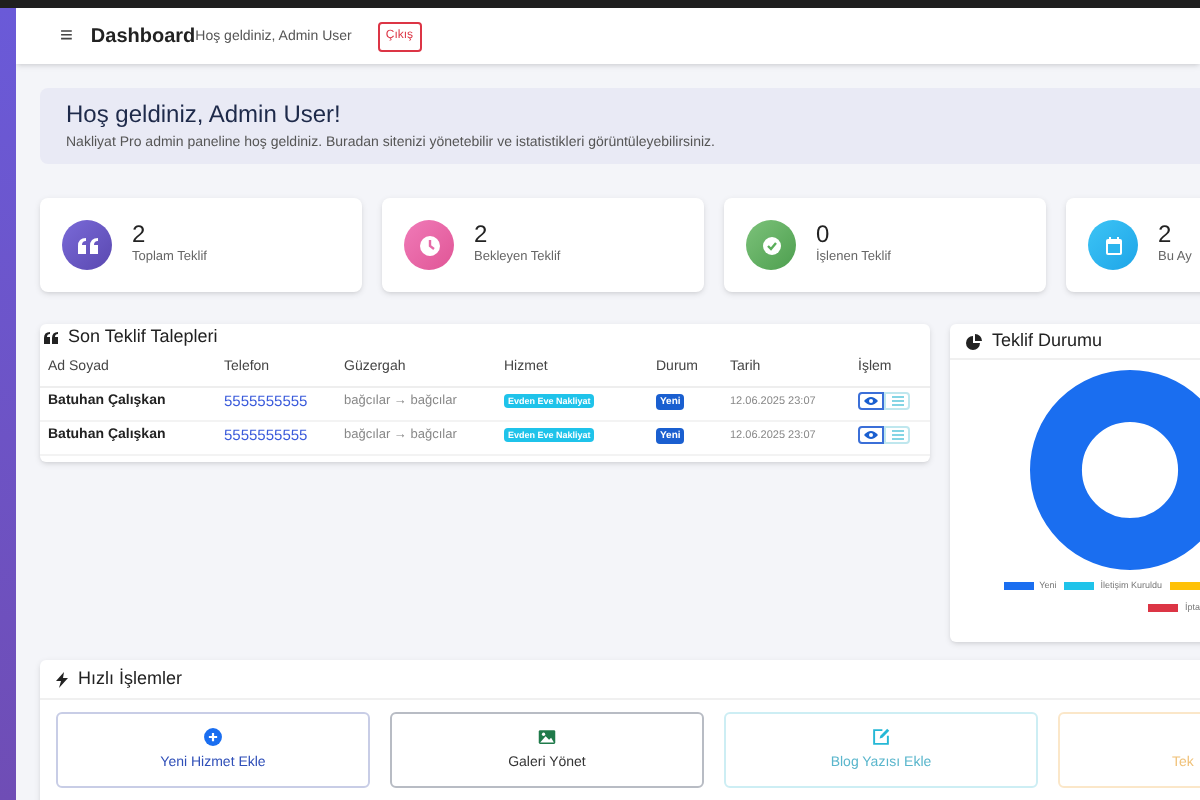 This screenshot has height=800, width=1200. I want to click on card-title: Teklif Durumu, so click(1047, 340).